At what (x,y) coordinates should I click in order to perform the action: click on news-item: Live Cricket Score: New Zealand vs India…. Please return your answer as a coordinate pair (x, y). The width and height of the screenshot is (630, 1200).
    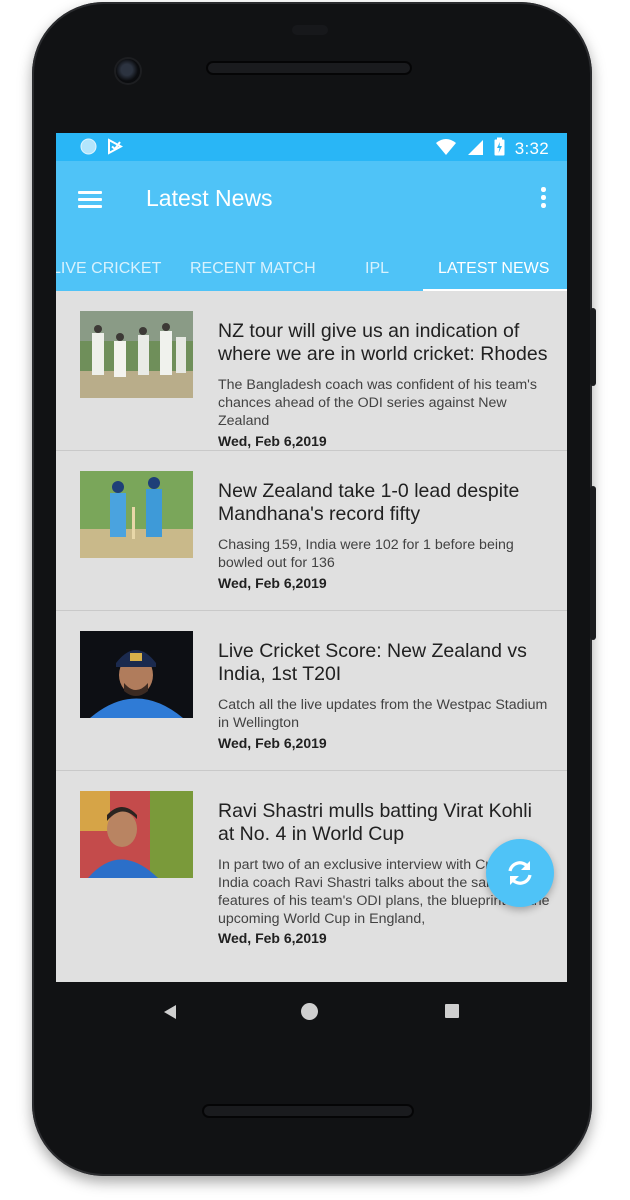
    Looking at the image, I should click on (311, 691).